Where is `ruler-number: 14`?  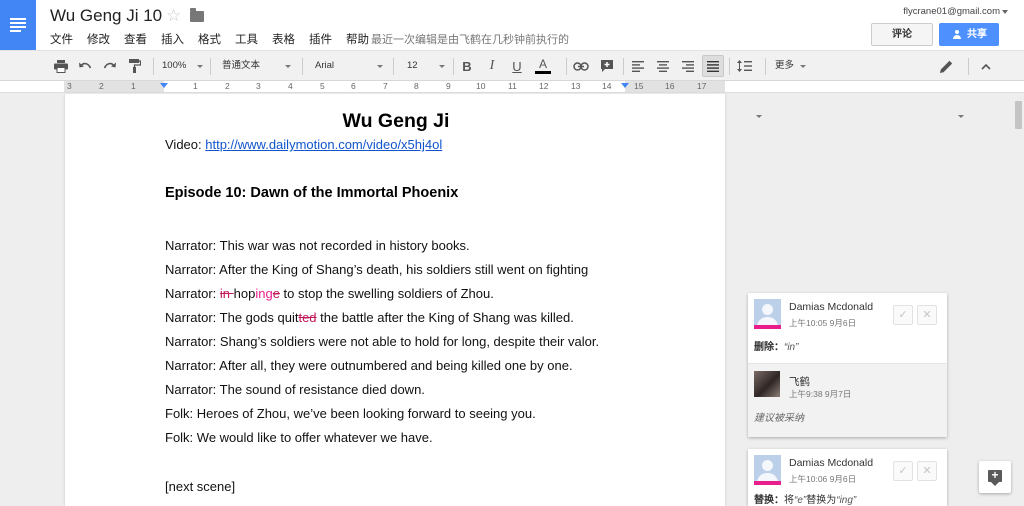 ruler-number: 14 is located at coordinates (607, 86).